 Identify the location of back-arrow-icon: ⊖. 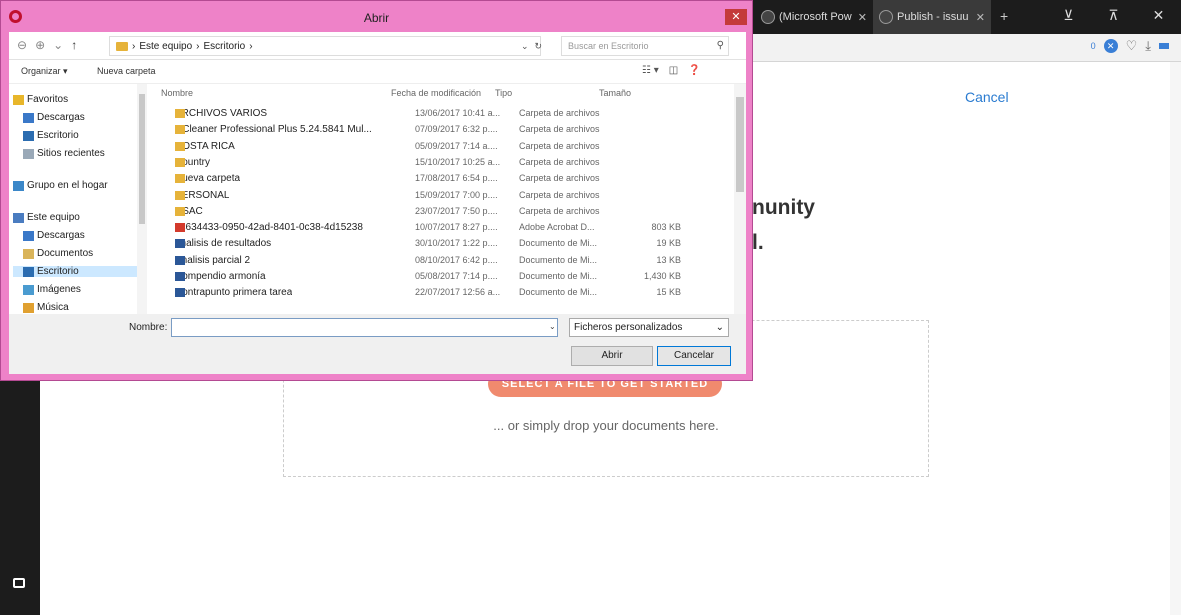
(22, 45).